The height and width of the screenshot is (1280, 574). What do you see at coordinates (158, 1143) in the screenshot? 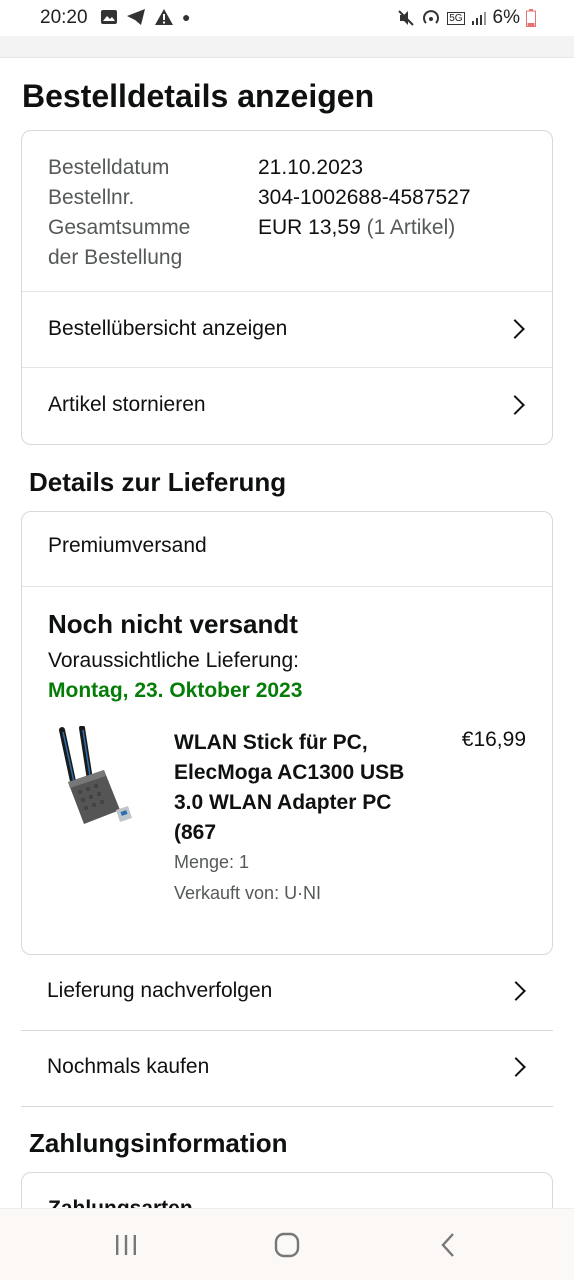
I see `payment-section-title: Zahlungsinformation` at bounding box center [158, 1143].